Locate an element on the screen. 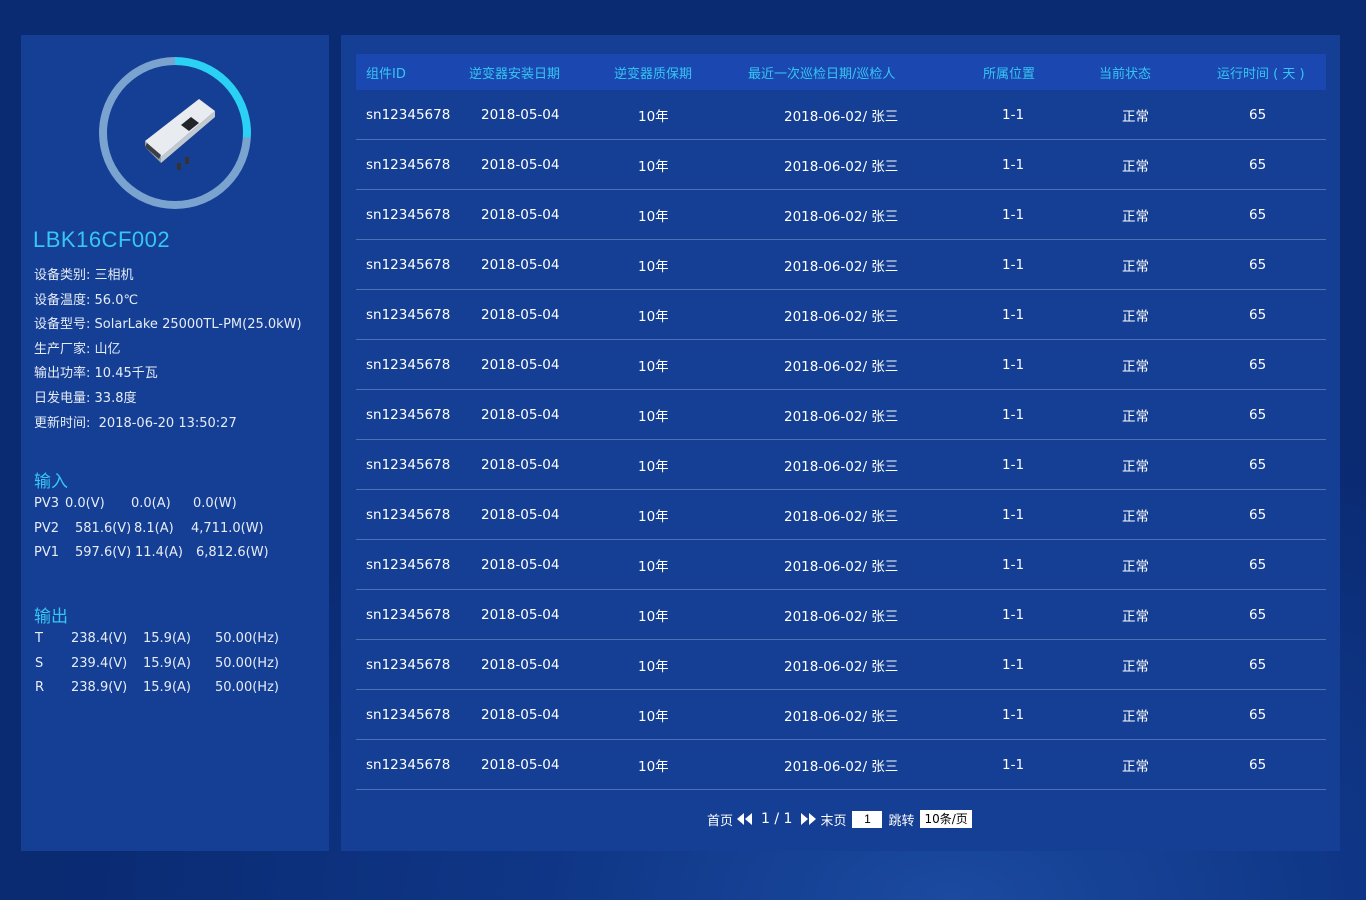 This screenshot has height=900, width=1366. page-number-input is located at coordinates (867, 819).